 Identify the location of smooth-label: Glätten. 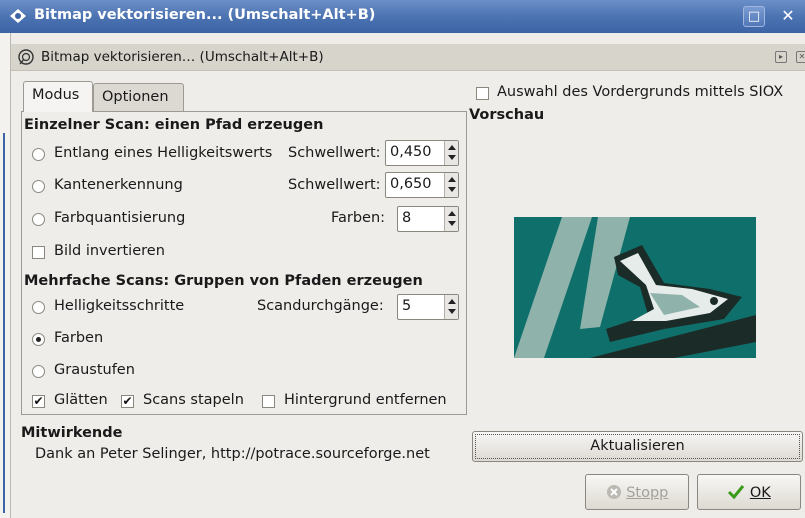
(81, 400).